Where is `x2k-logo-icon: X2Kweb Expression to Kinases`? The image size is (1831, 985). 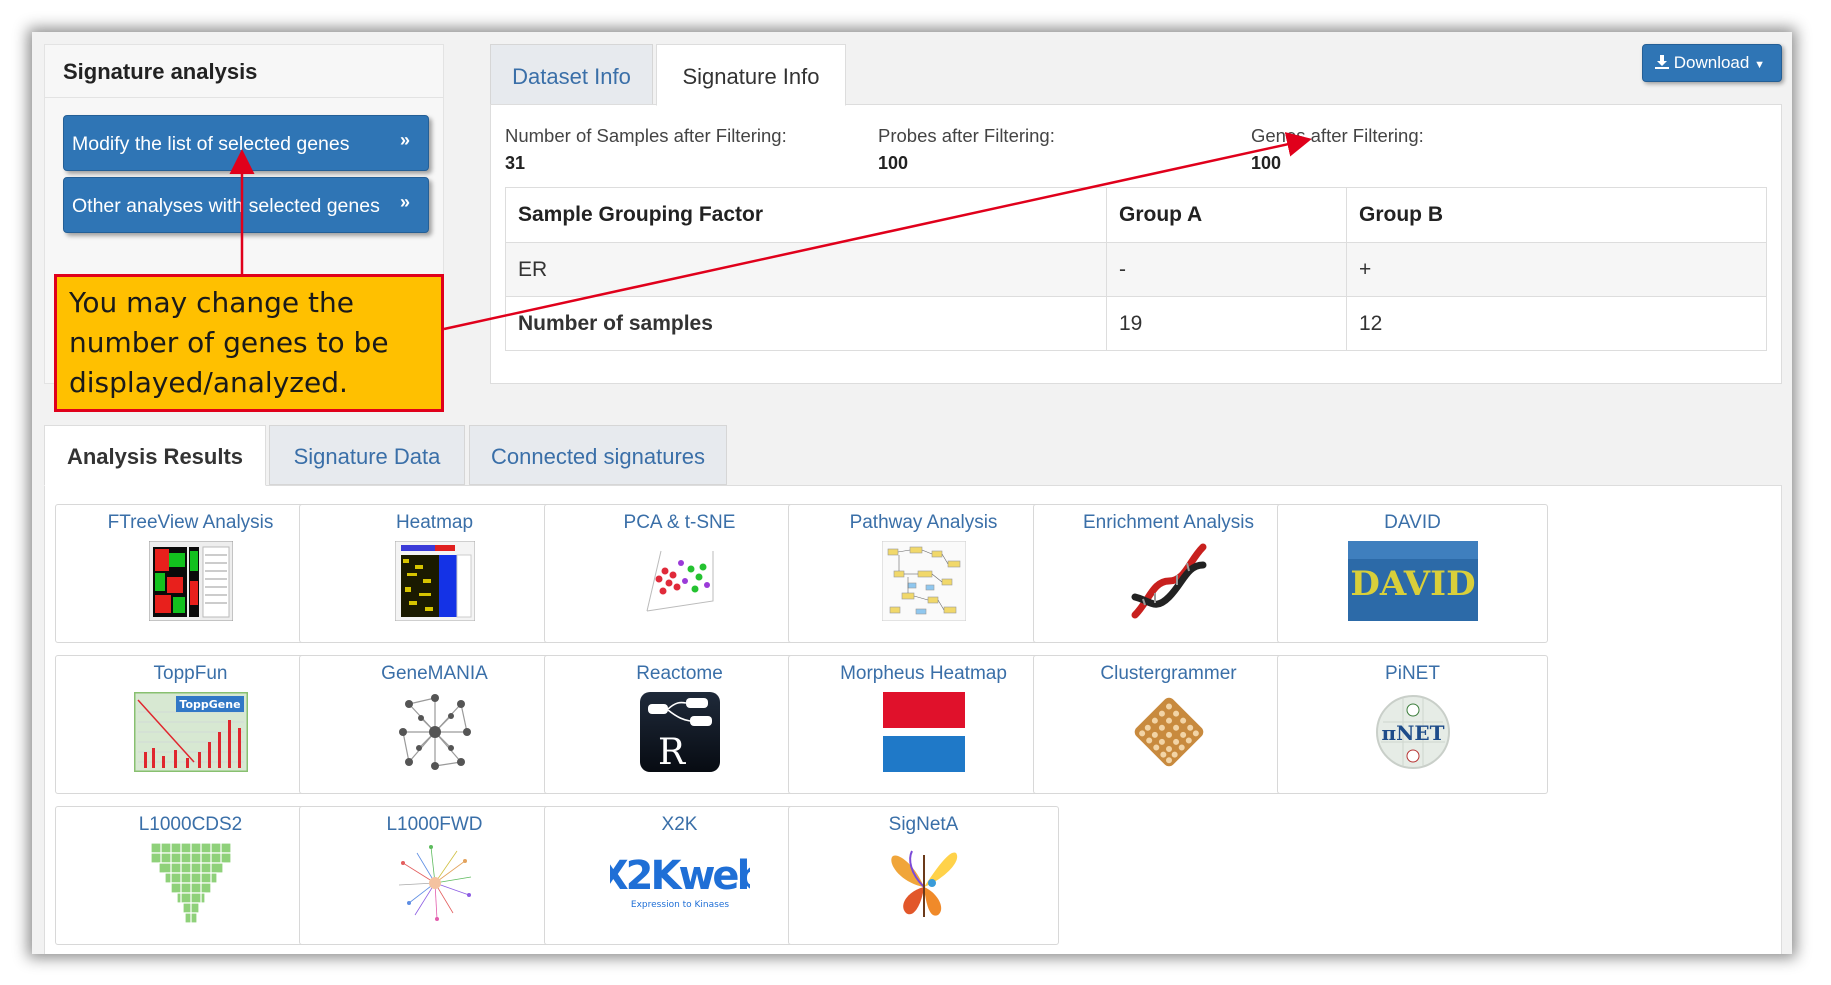 x2k-logo-icon: X2Kweb Expression to Kinases is located at coordinates (680, 881).